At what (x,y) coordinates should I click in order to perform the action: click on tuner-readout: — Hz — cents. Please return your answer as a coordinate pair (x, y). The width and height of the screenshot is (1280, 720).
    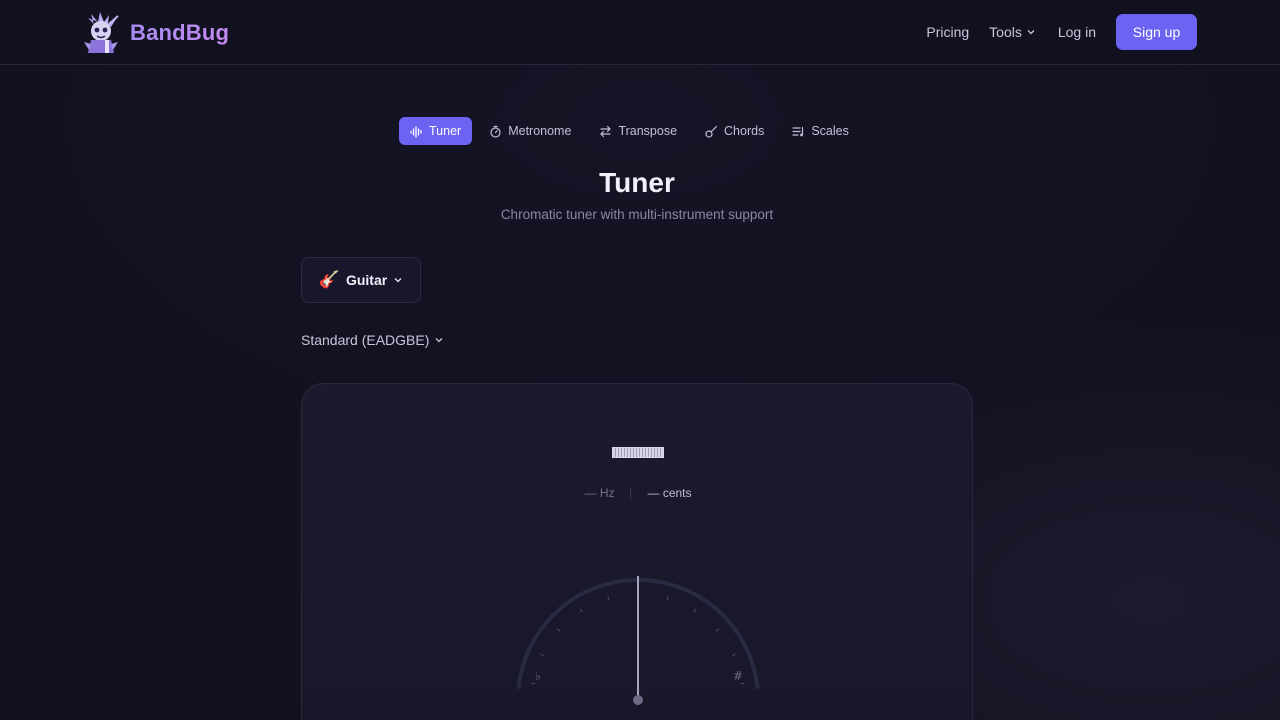
    Looking at the image, I should click on (638, 493).